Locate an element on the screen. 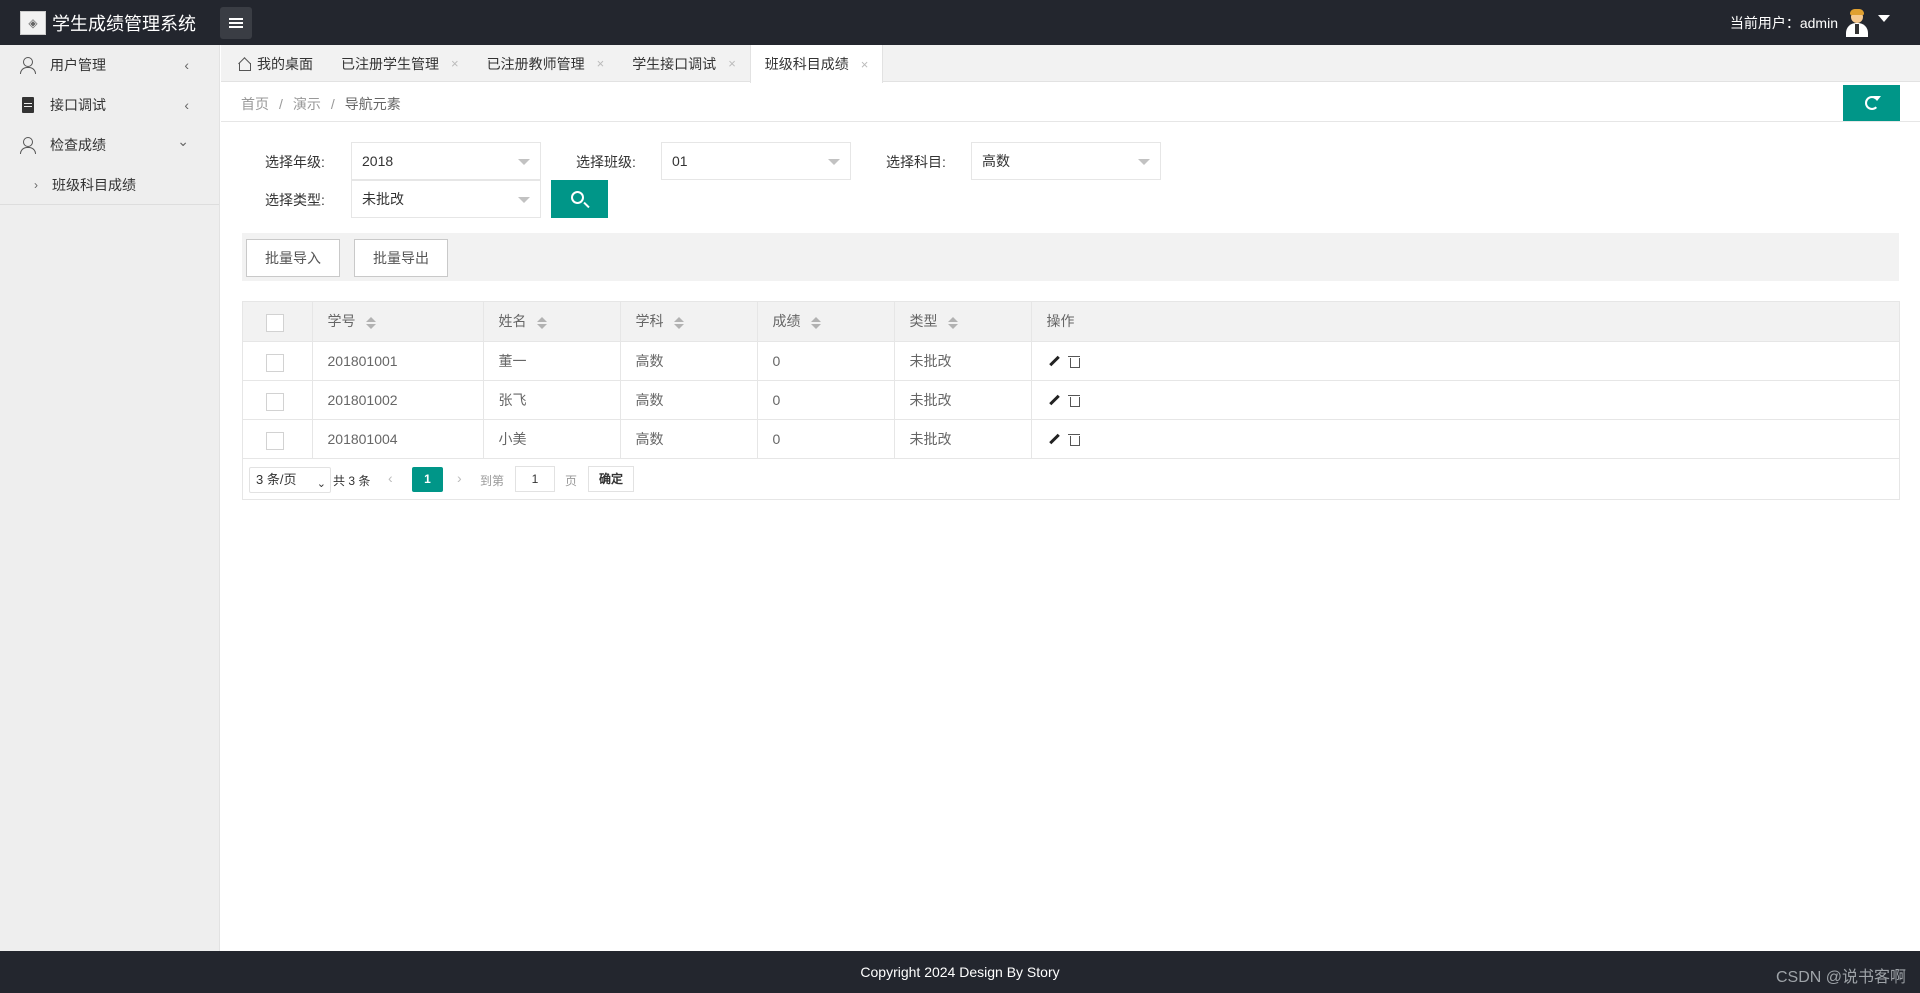 This screenshot has width=1920, height=993. user-menu: 当前用户：admin is located at coordinates (1810, 22).